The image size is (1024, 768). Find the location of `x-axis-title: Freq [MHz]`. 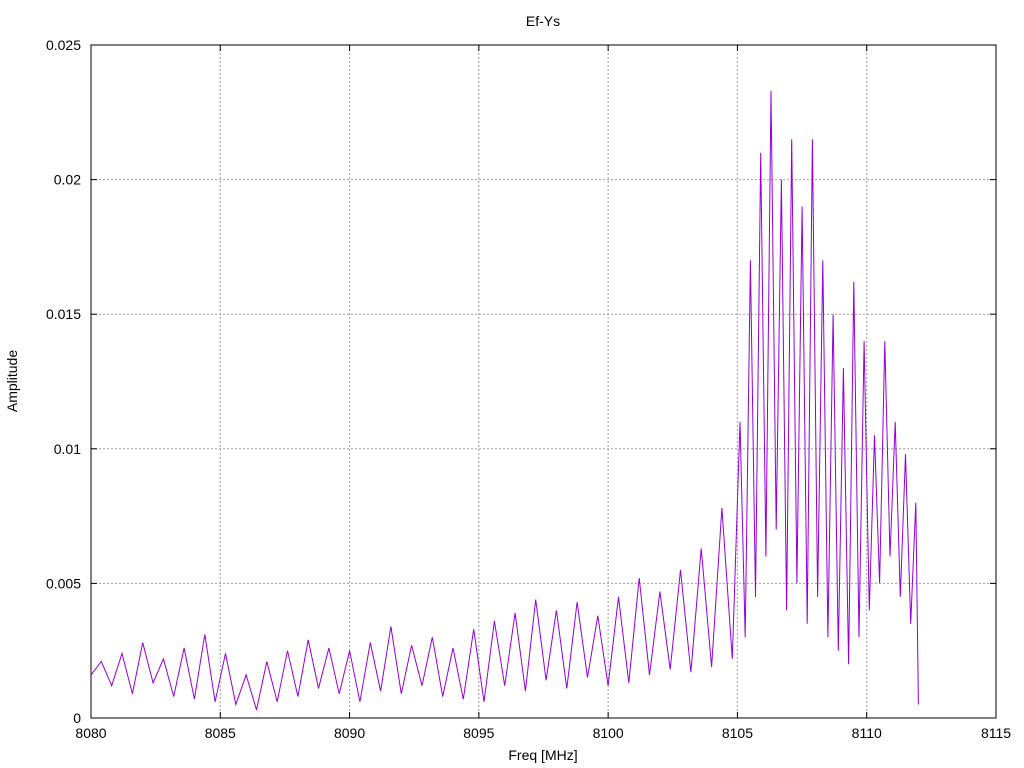

x-axis-title: Freq [MHz] is located at coordinates (542, 755).